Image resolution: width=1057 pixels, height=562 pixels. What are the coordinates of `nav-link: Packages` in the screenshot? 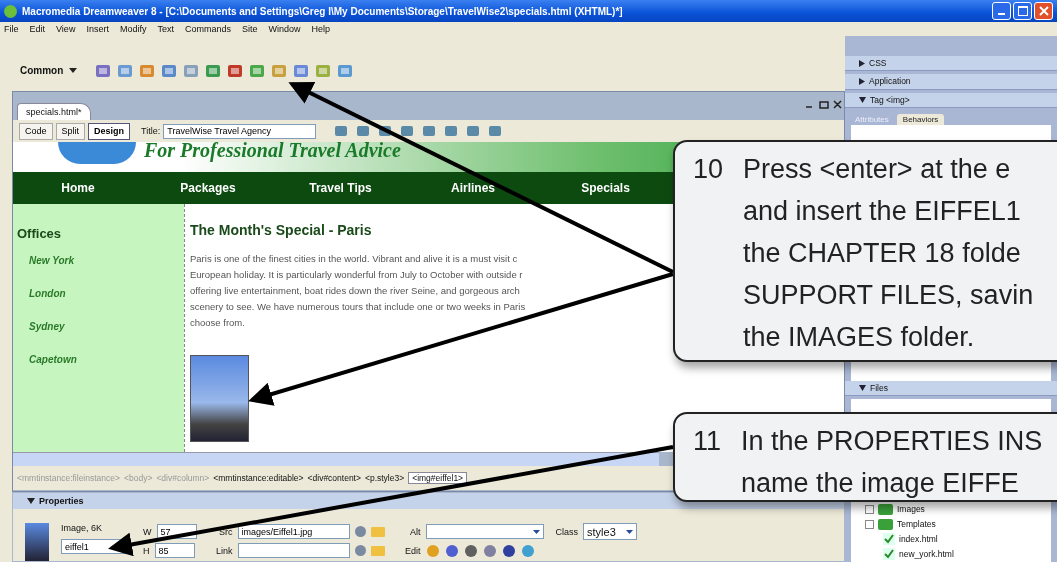 It's located at (208, 188).